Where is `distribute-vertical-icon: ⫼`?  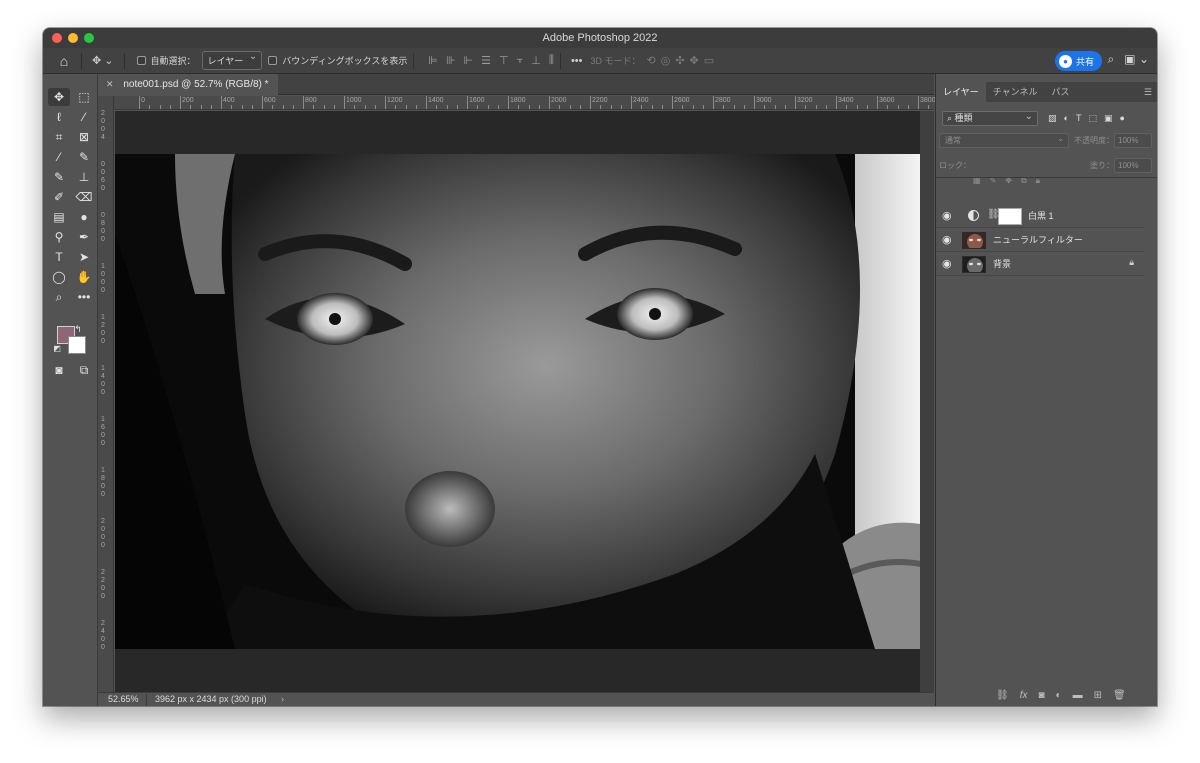
distribute-vertical-icon: ⫼ is located at coordinates (551, 60).